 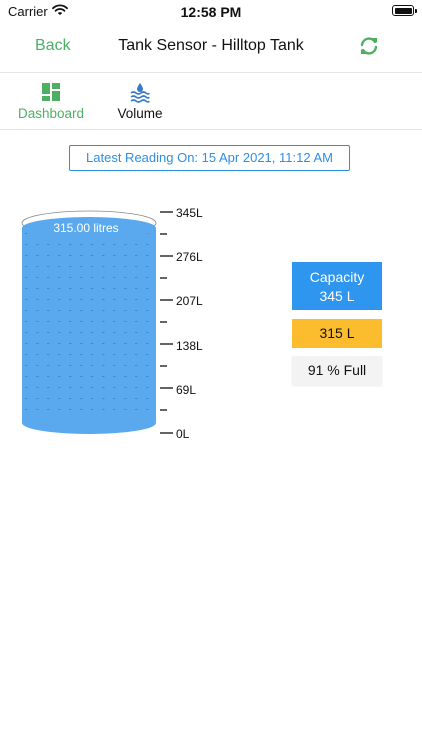 I want to click on tab-volume-label: Volume, so click(x=140, y=113).